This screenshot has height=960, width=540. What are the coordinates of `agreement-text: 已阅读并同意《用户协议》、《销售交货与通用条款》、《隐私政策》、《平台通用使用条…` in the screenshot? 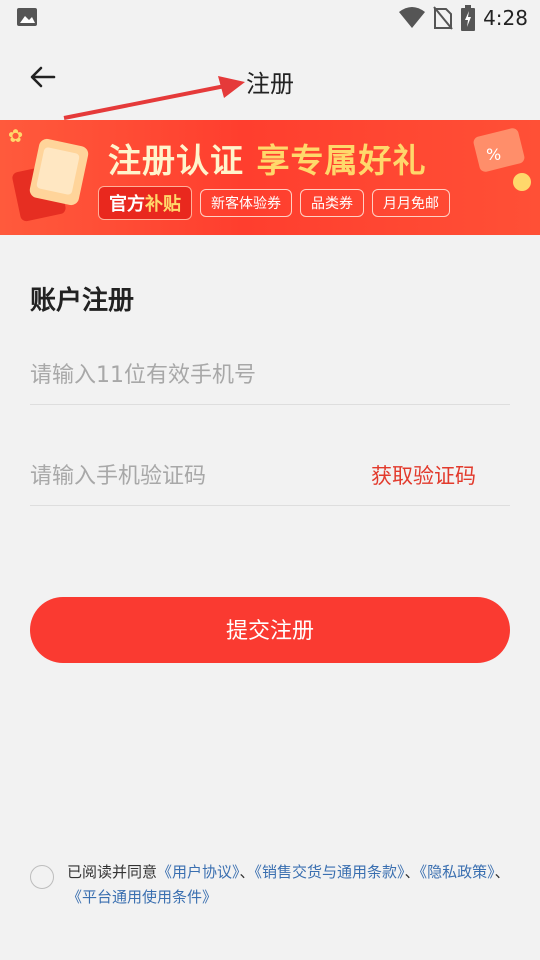 It's located at (291, 885).